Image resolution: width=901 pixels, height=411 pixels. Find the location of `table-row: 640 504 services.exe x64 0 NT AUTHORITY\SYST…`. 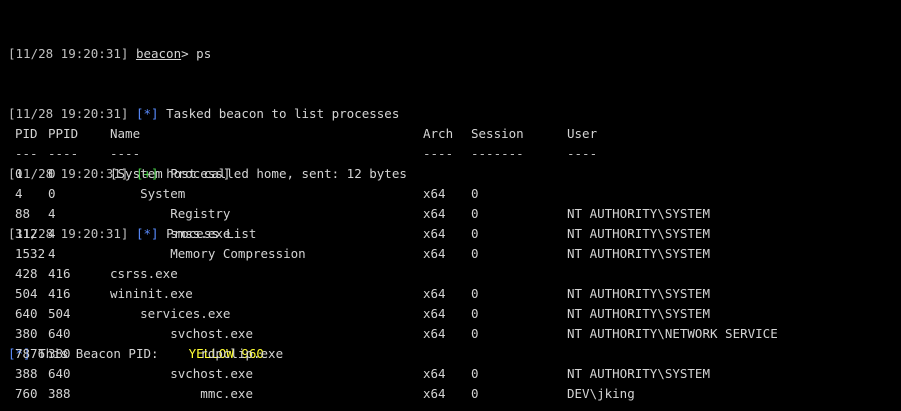

table-row: 640 504 services.exe x64 0 NT AUTHORITY\SYST… is located at coordinates (362, 314).